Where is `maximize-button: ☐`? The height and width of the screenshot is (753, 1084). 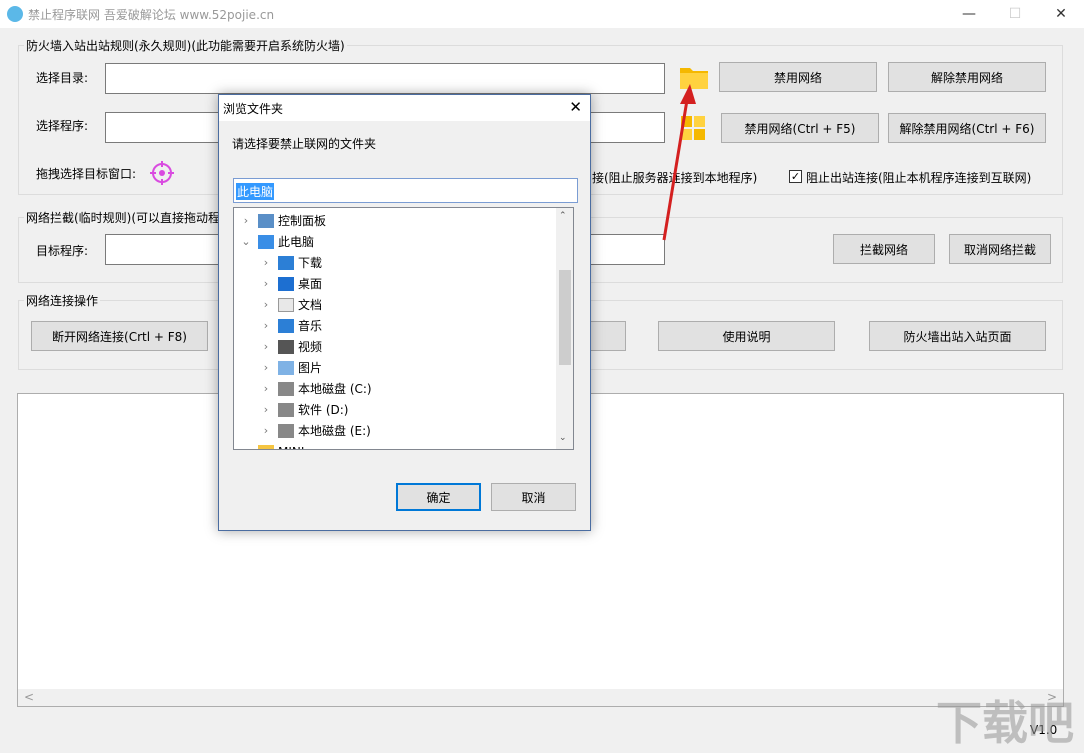
maximize-button: ☐ is located at coordinates (1015, 14).